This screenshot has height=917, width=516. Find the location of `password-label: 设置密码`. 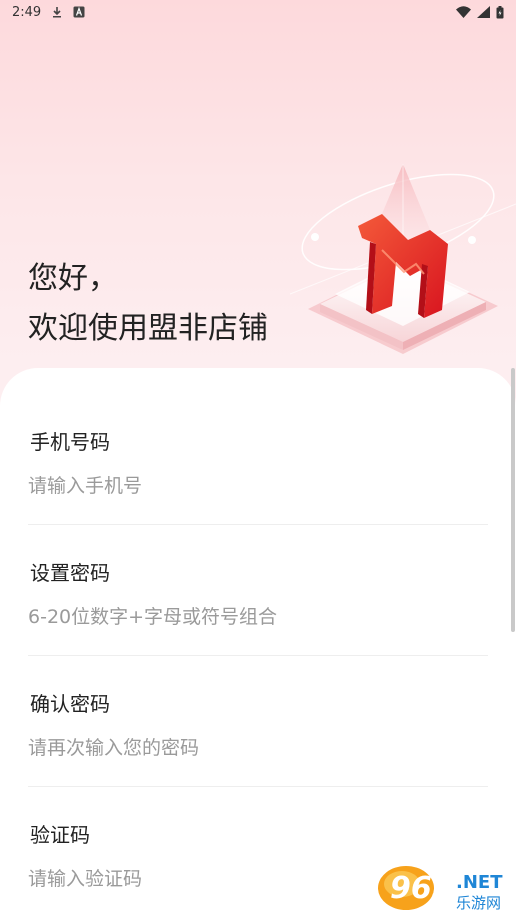

password-label: 设置密码 is located at coordinates (70, 573).